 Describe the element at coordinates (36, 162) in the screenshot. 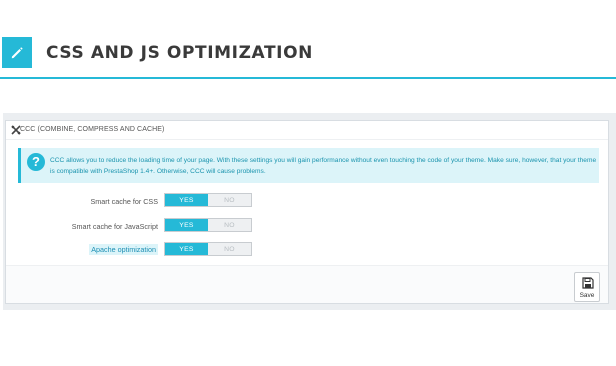

I see `question-icon: ?` at that location.